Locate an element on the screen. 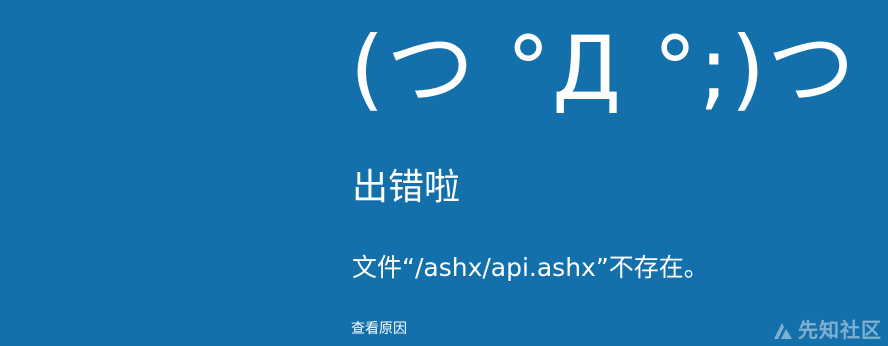 The width and height of the screenshot is (888, 346). watermark: 先知社区 is located at coordinates (827, 330).